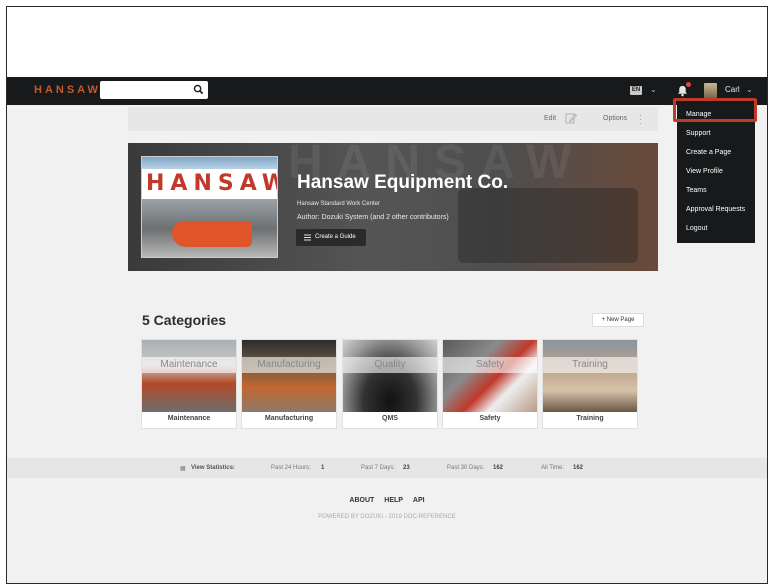  What do you see at coordinates (393, 500) in the screenshot?
I see `footer-link-help: HELP` at bounding box center [393, 500].